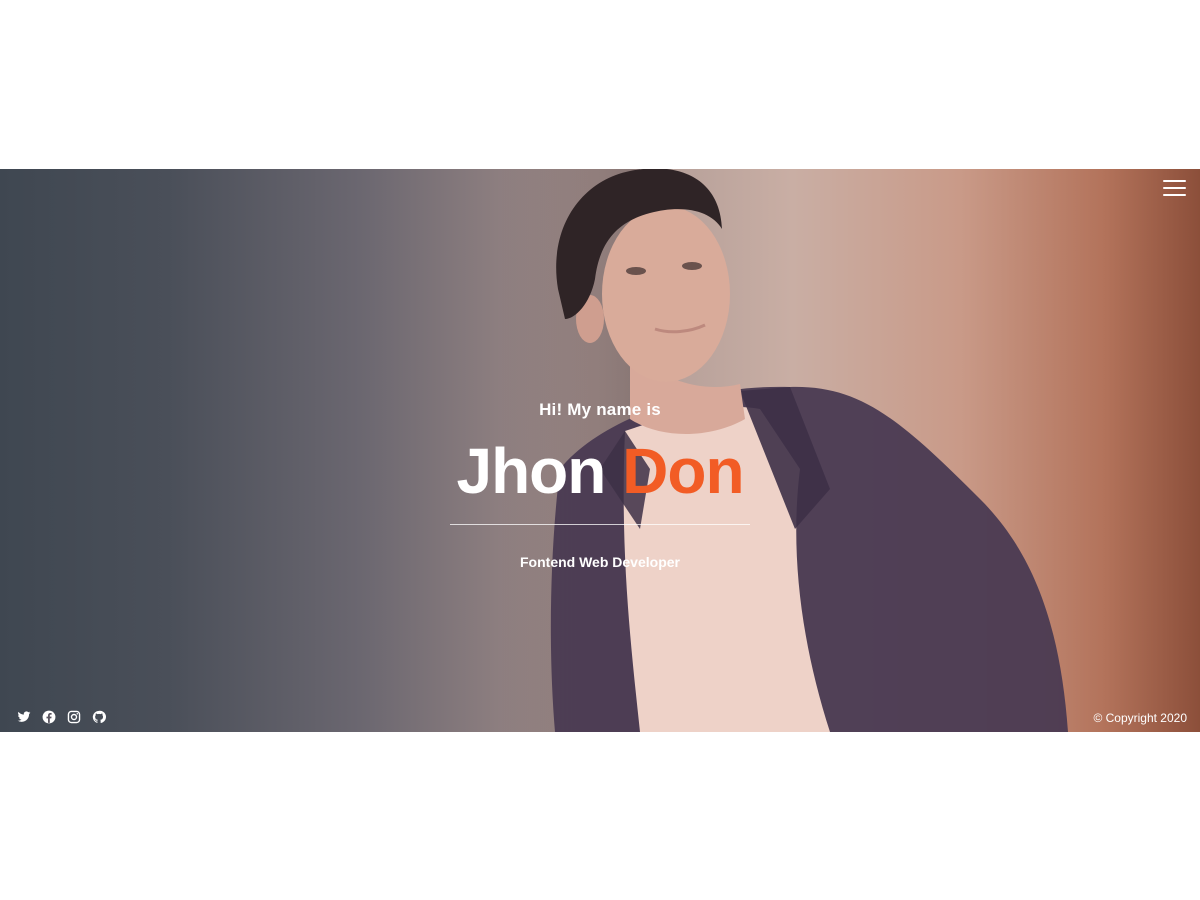 The height and width of the screenshot is (900, 1200). Describe the element at coordinates (600, 524) in the screenshot. I see `name-divider` at that location.